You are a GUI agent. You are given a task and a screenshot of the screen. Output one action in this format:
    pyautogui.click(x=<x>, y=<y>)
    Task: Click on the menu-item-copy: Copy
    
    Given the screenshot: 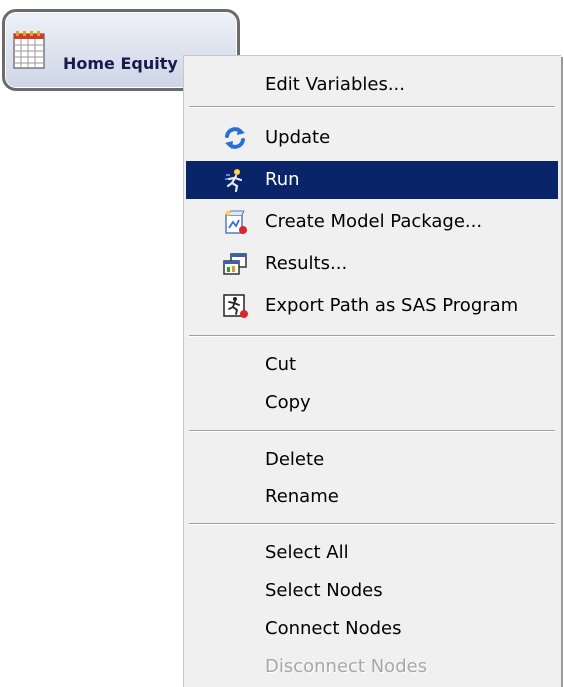 What is the action you would take?
    pyautogui.click(x=372, y=403)
    